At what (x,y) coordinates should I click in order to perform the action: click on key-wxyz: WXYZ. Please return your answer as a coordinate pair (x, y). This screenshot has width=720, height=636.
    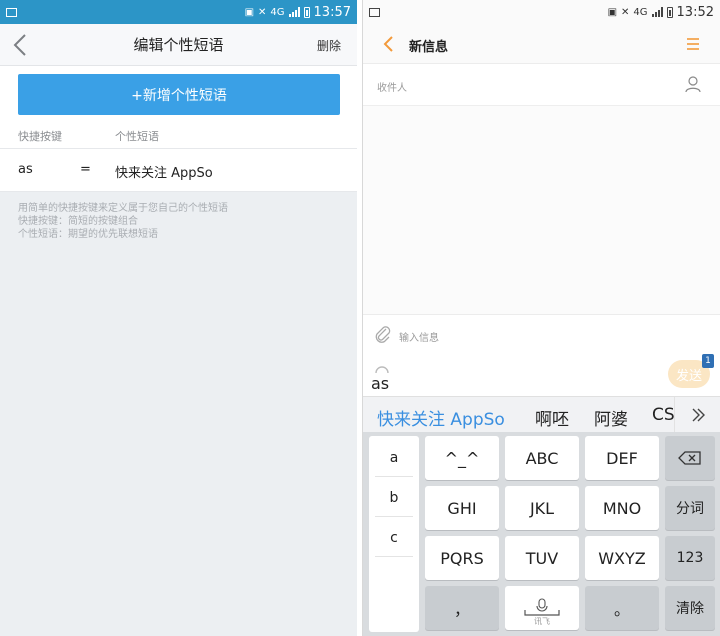
    Looking at the image, I should click on (622, 558).